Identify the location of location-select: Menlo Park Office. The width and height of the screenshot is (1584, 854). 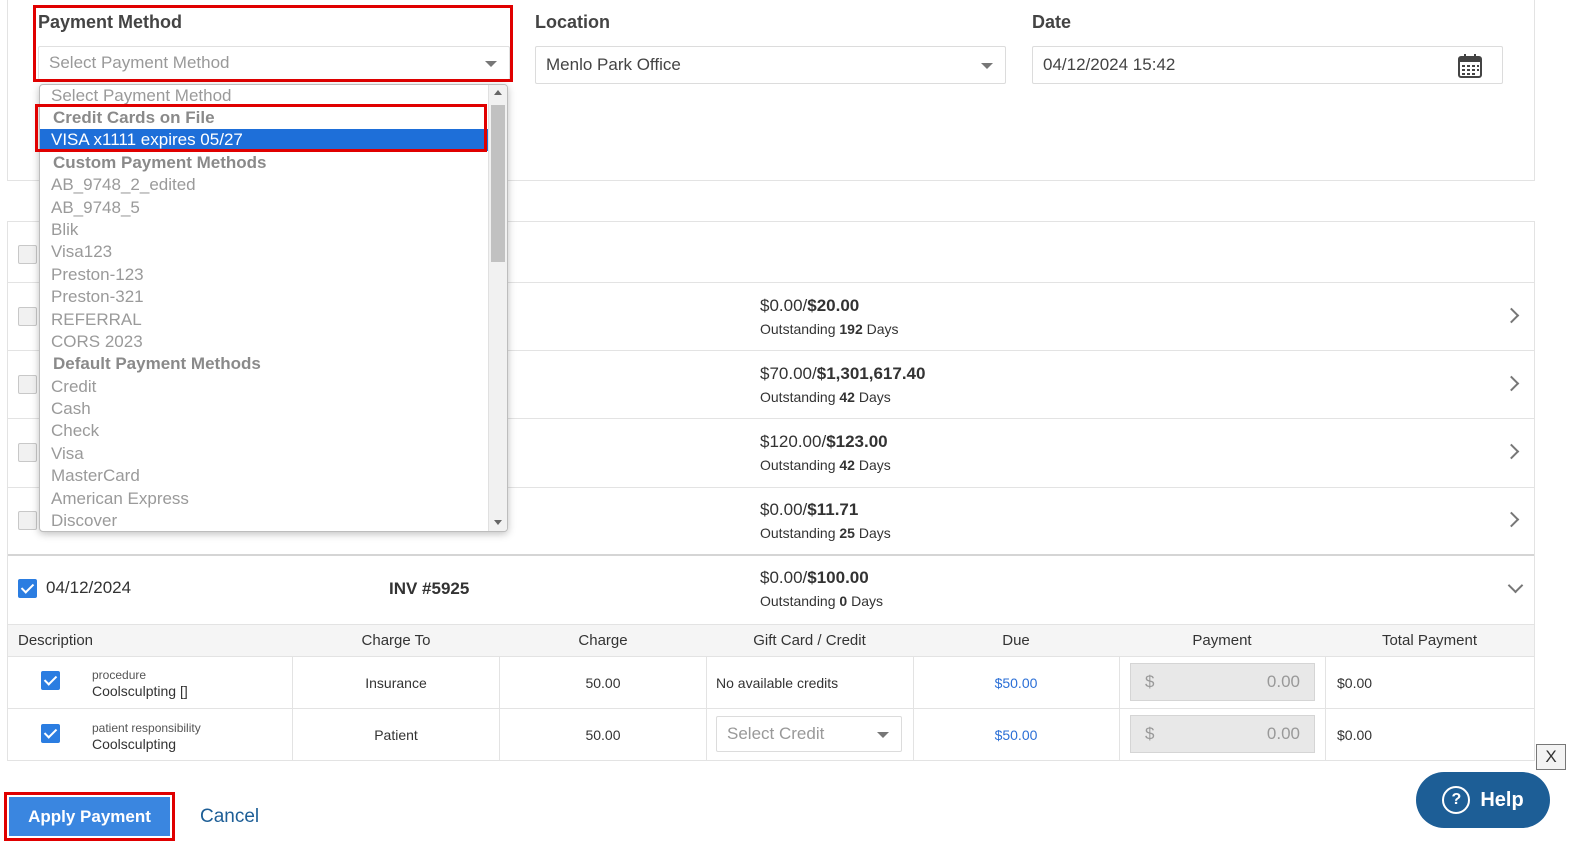
(770, 65).